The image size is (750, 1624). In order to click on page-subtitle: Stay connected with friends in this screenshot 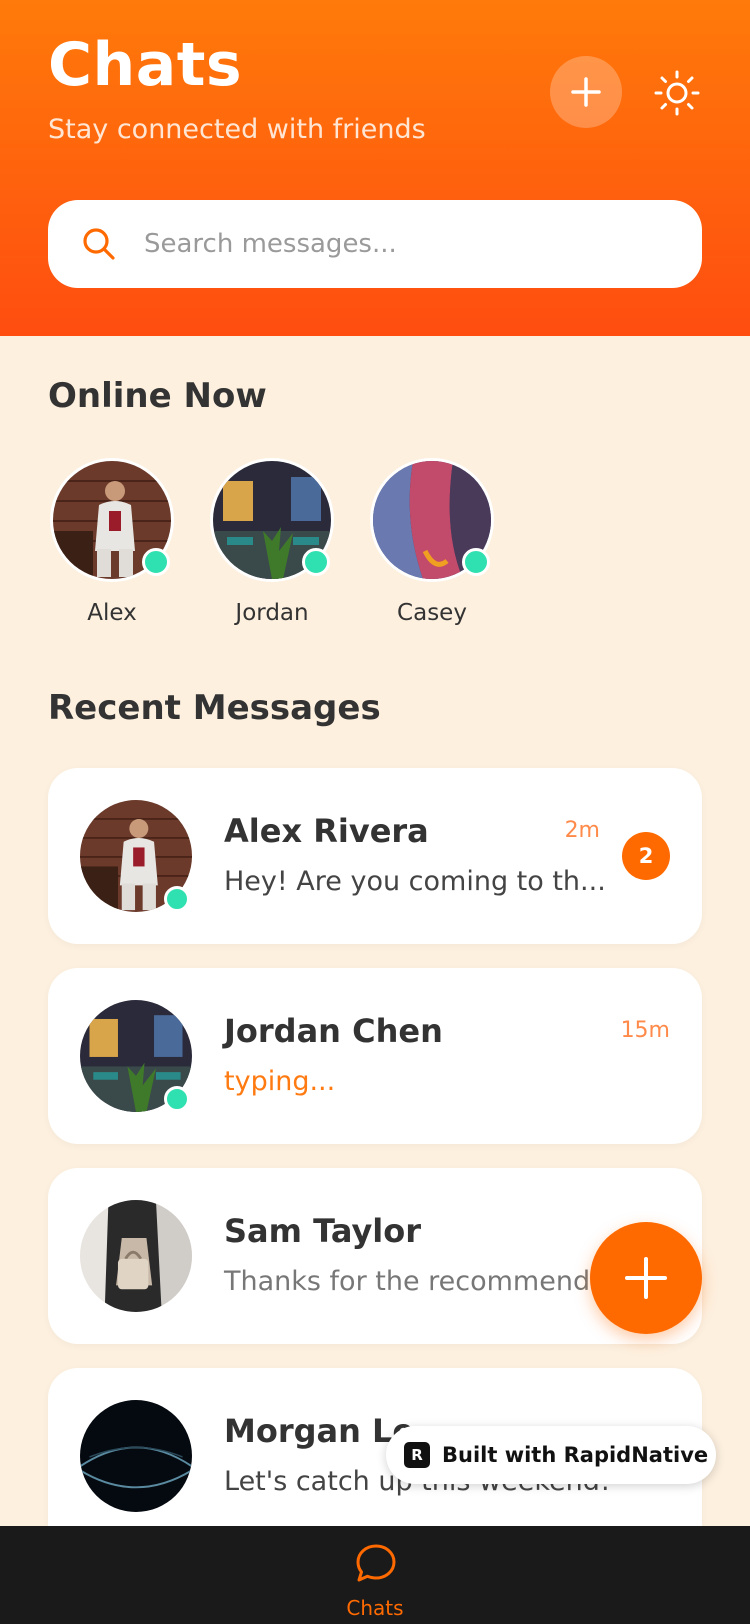, I will do `click(237, 129)`.